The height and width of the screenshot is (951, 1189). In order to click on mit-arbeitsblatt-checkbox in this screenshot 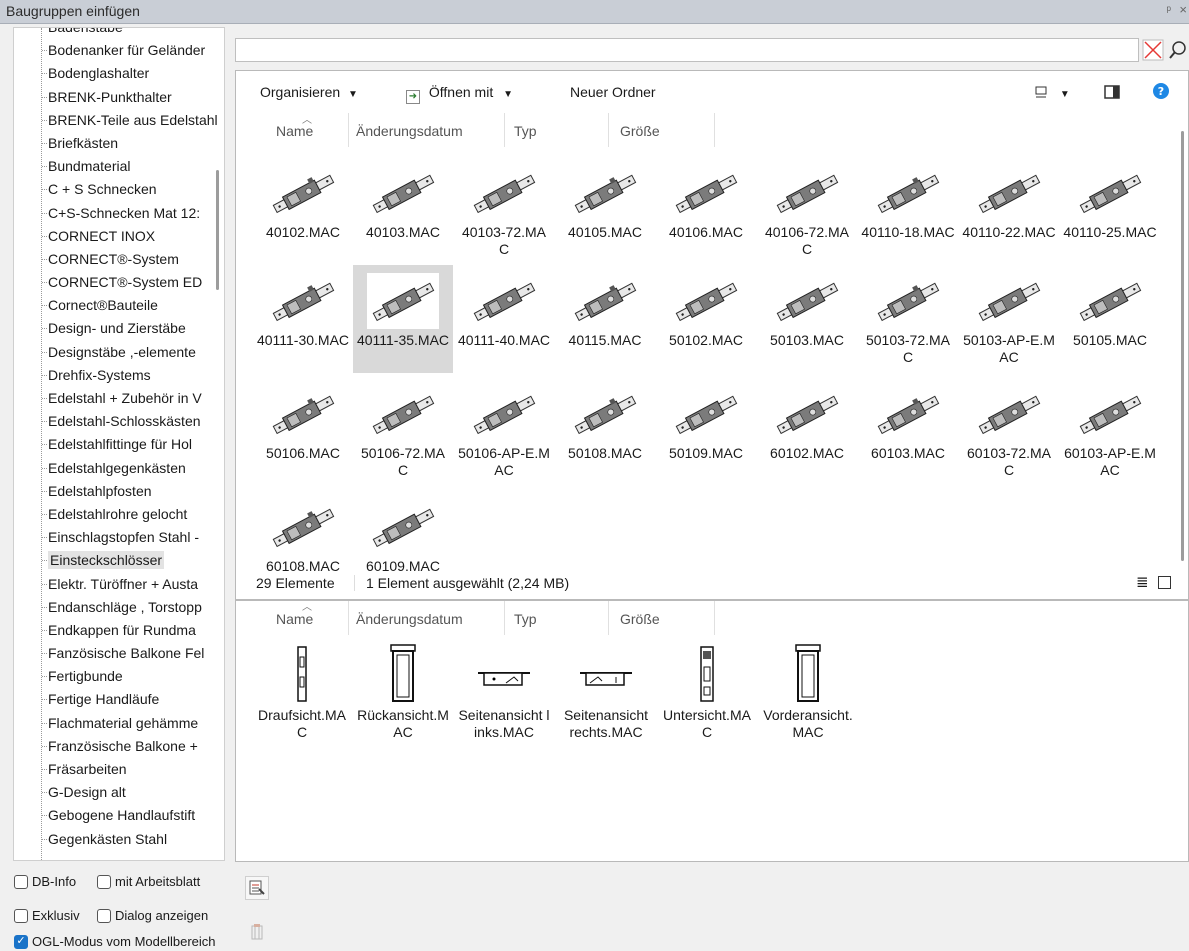, I will do `click(104, 881)`.